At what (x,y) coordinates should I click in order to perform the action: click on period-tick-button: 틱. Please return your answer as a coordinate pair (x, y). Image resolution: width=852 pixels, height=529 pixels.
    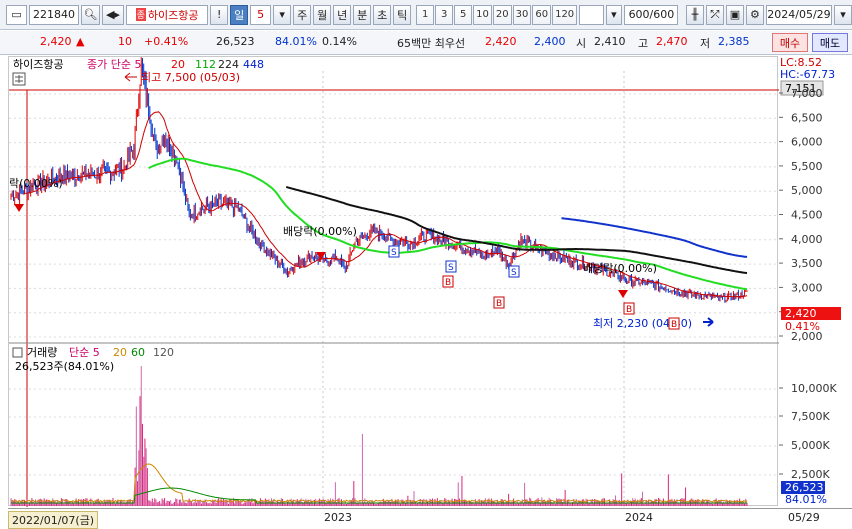
    Looking at the image, I should click on (402, 14).